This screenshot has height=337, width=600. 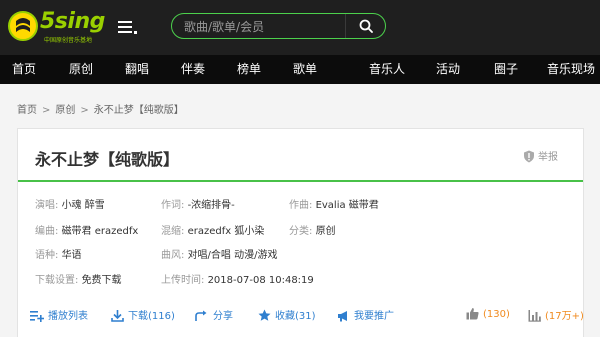 I want to click on language-value: 华语, so click(x=71, y=255).